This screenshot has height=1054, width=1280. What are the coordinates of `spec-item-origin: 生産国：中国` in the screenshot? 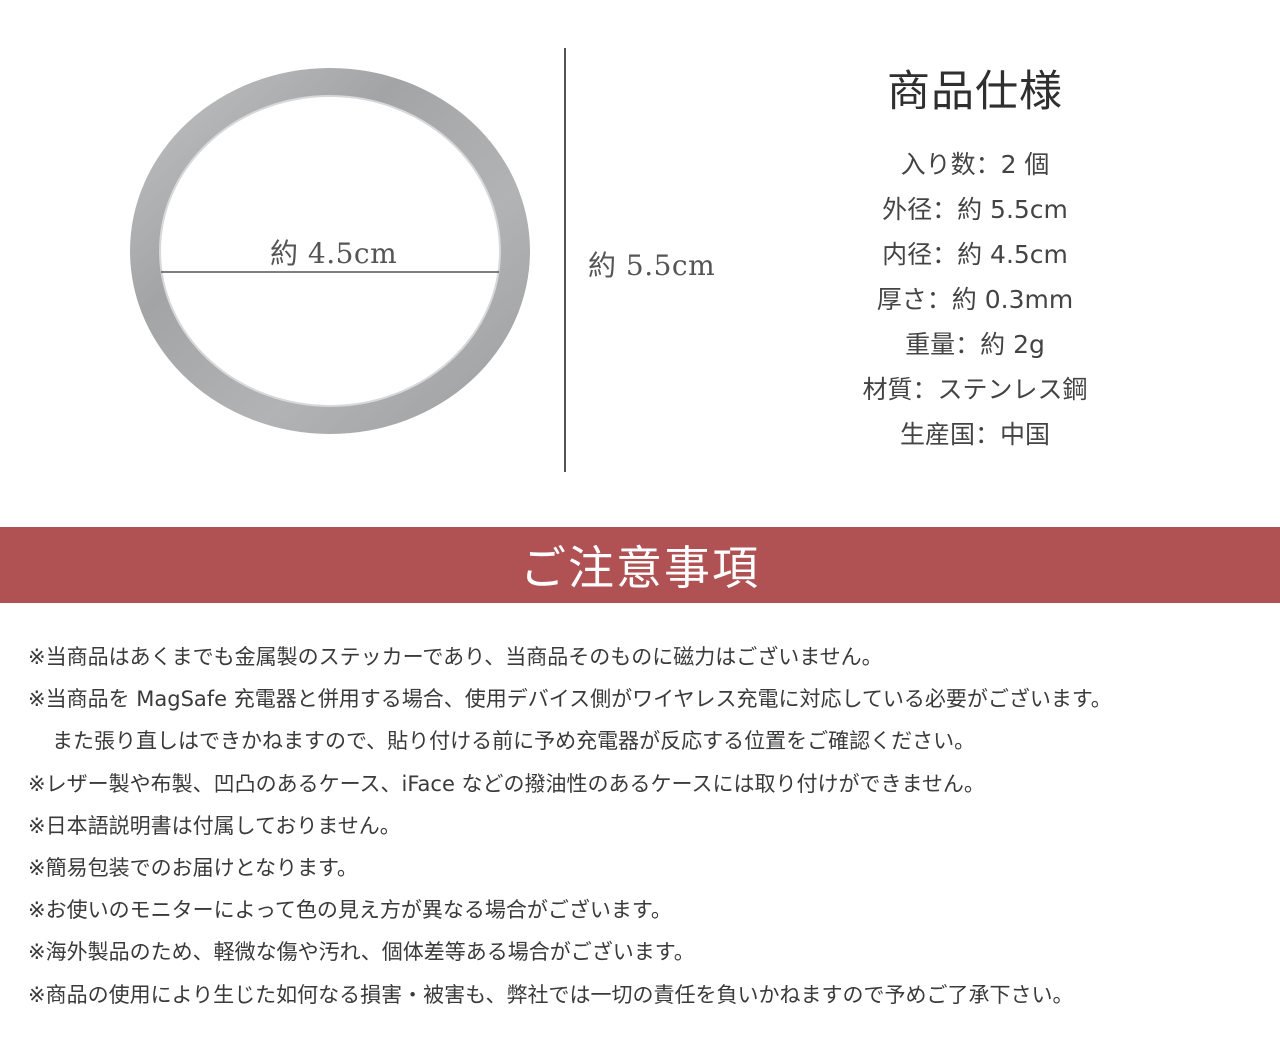 It's located at (974, 434).